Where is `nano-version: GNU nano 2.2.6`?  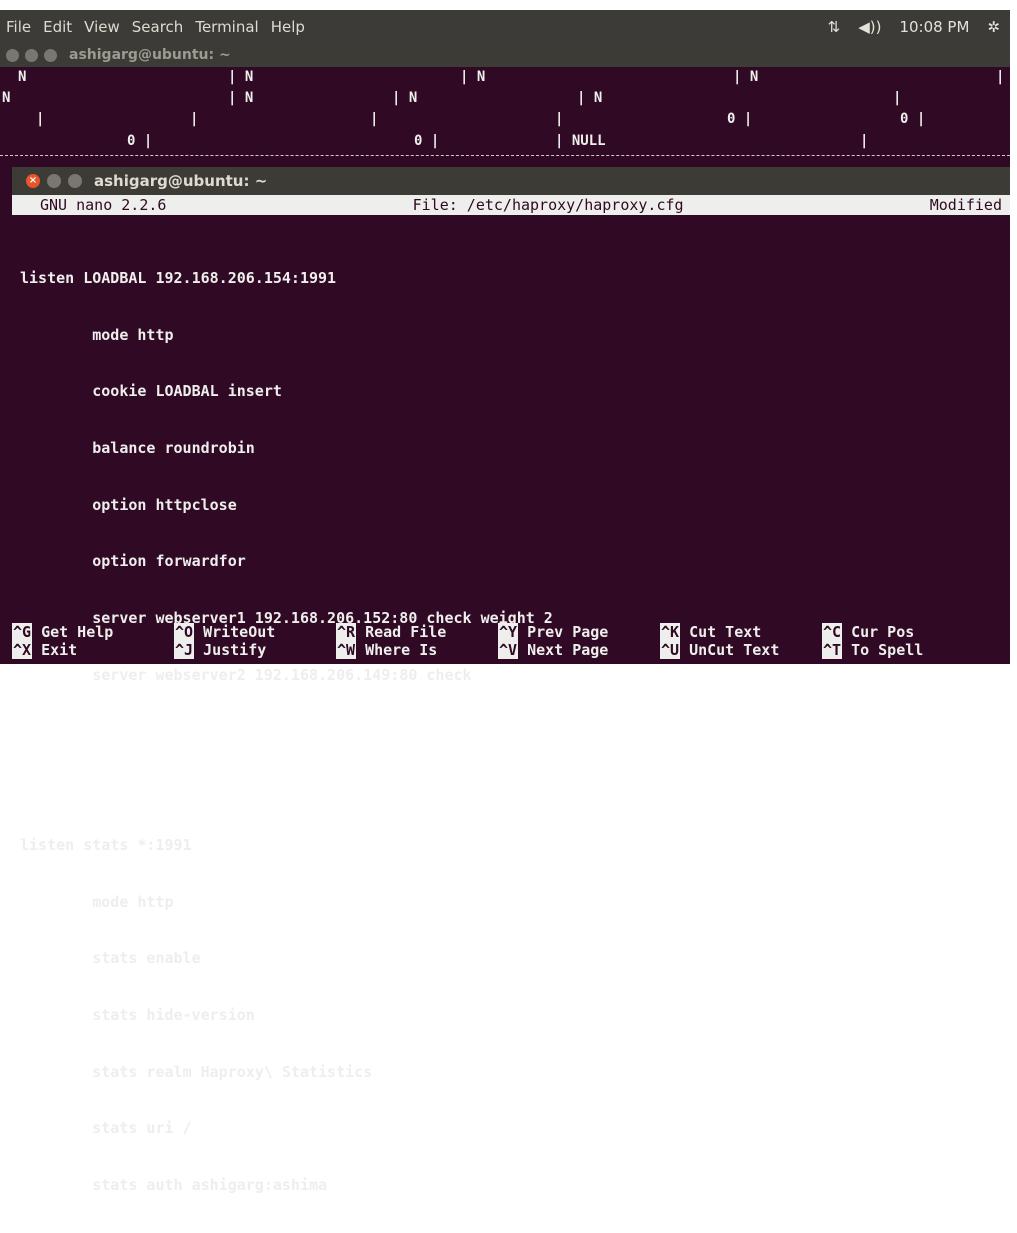 nano-version: GNU nano 2.2.6 is located at coordinates (103, 205).